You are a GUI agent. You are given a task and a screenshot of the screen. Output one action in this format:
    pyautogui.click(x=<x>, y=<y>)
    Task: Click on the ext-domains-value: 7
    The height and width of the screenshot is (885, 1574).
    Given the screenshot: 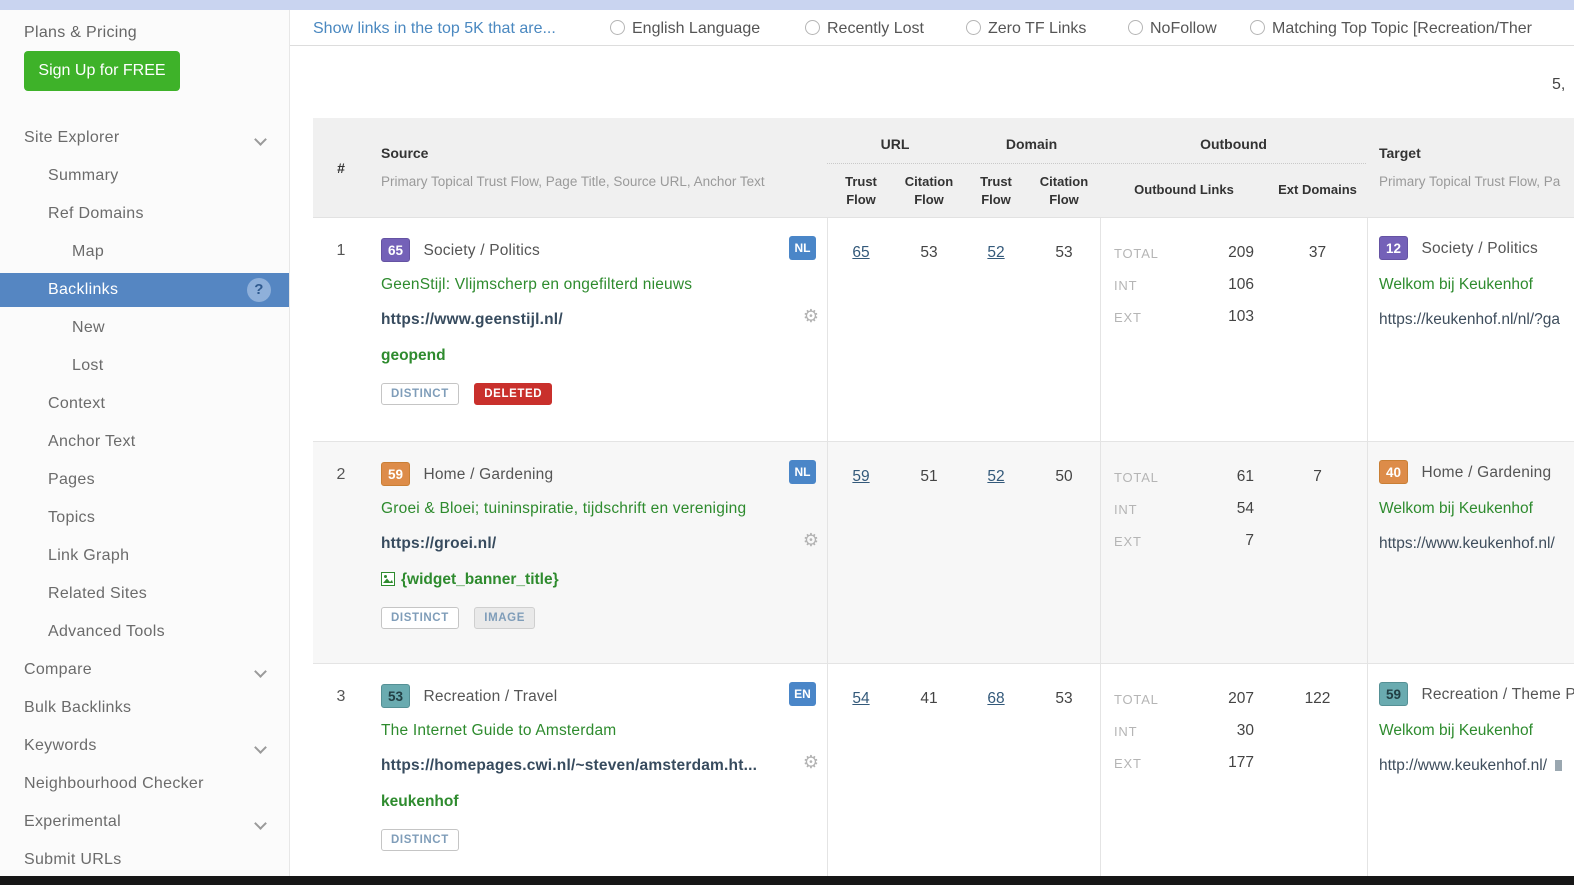 What is the action you would take?
    pyautogui.click(x=1317, y=476)
    